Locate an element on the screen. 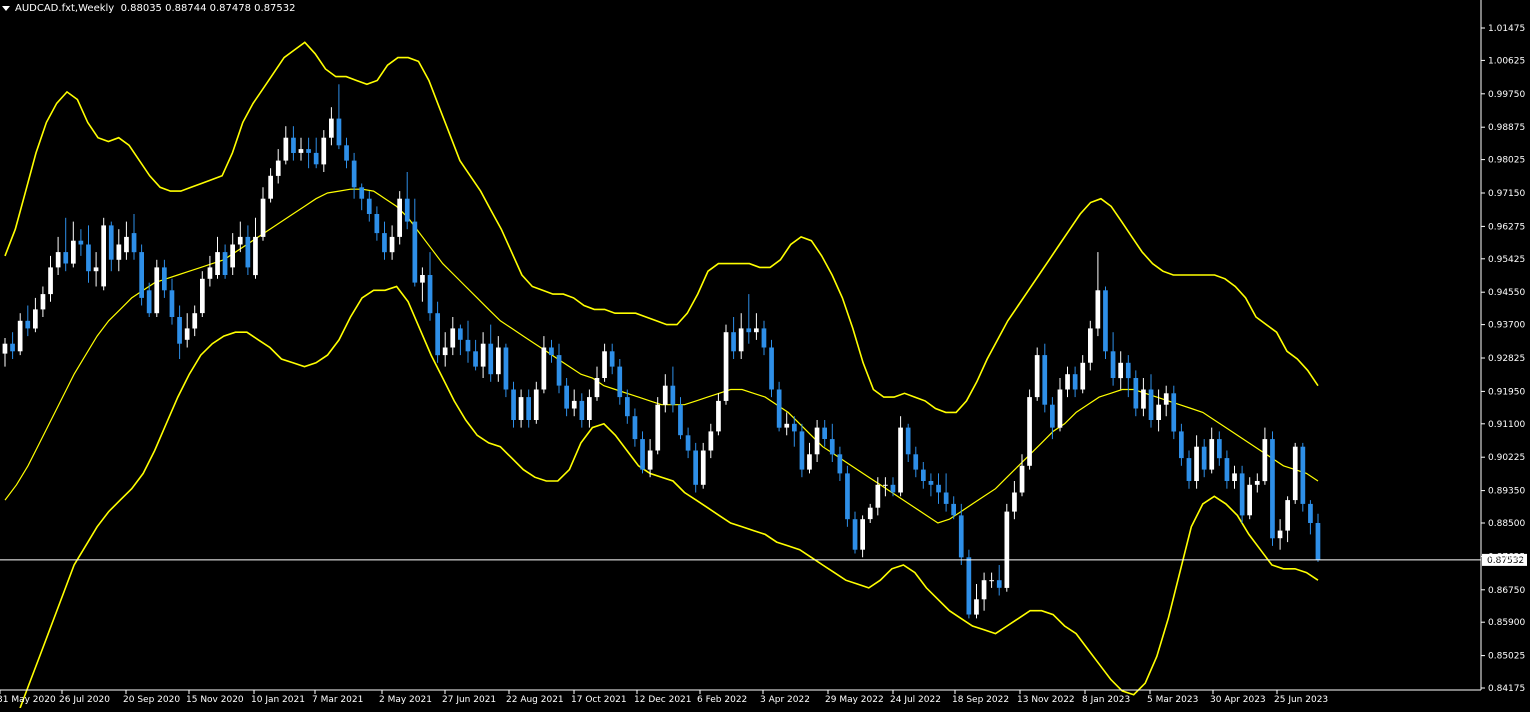  x-tick-label: 10 Jan 2021 is located at coordinates (278, 700).